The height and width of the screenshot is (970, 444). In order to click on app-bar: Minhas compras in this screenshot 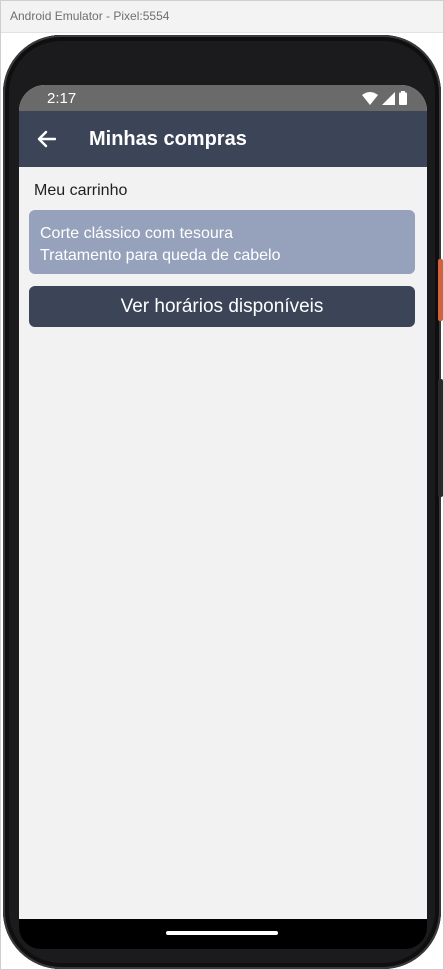, I will do `click(223, 139)`.